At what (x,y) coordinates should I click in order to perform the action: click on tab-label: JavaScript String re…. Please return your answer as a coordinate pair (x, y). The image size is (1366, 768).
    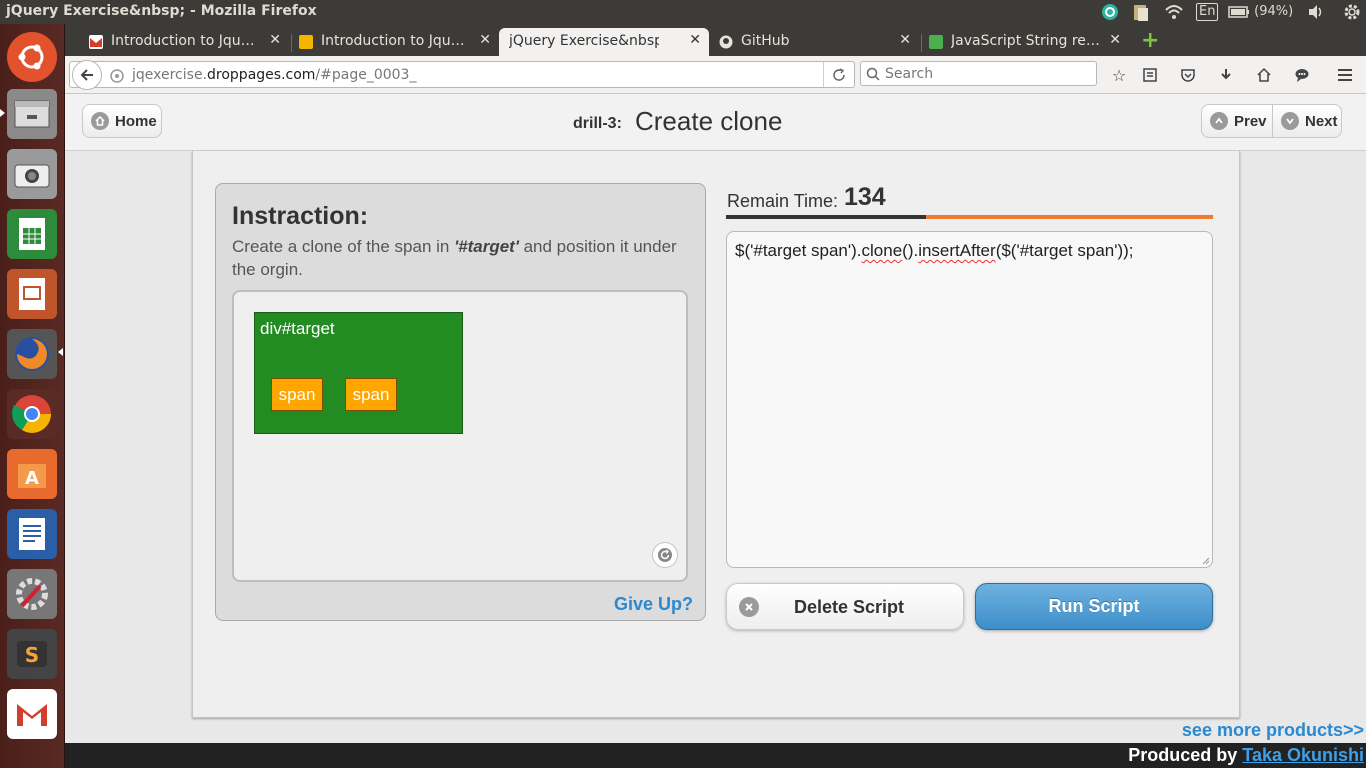
    Looking at the image, I should click on (1025, 41).